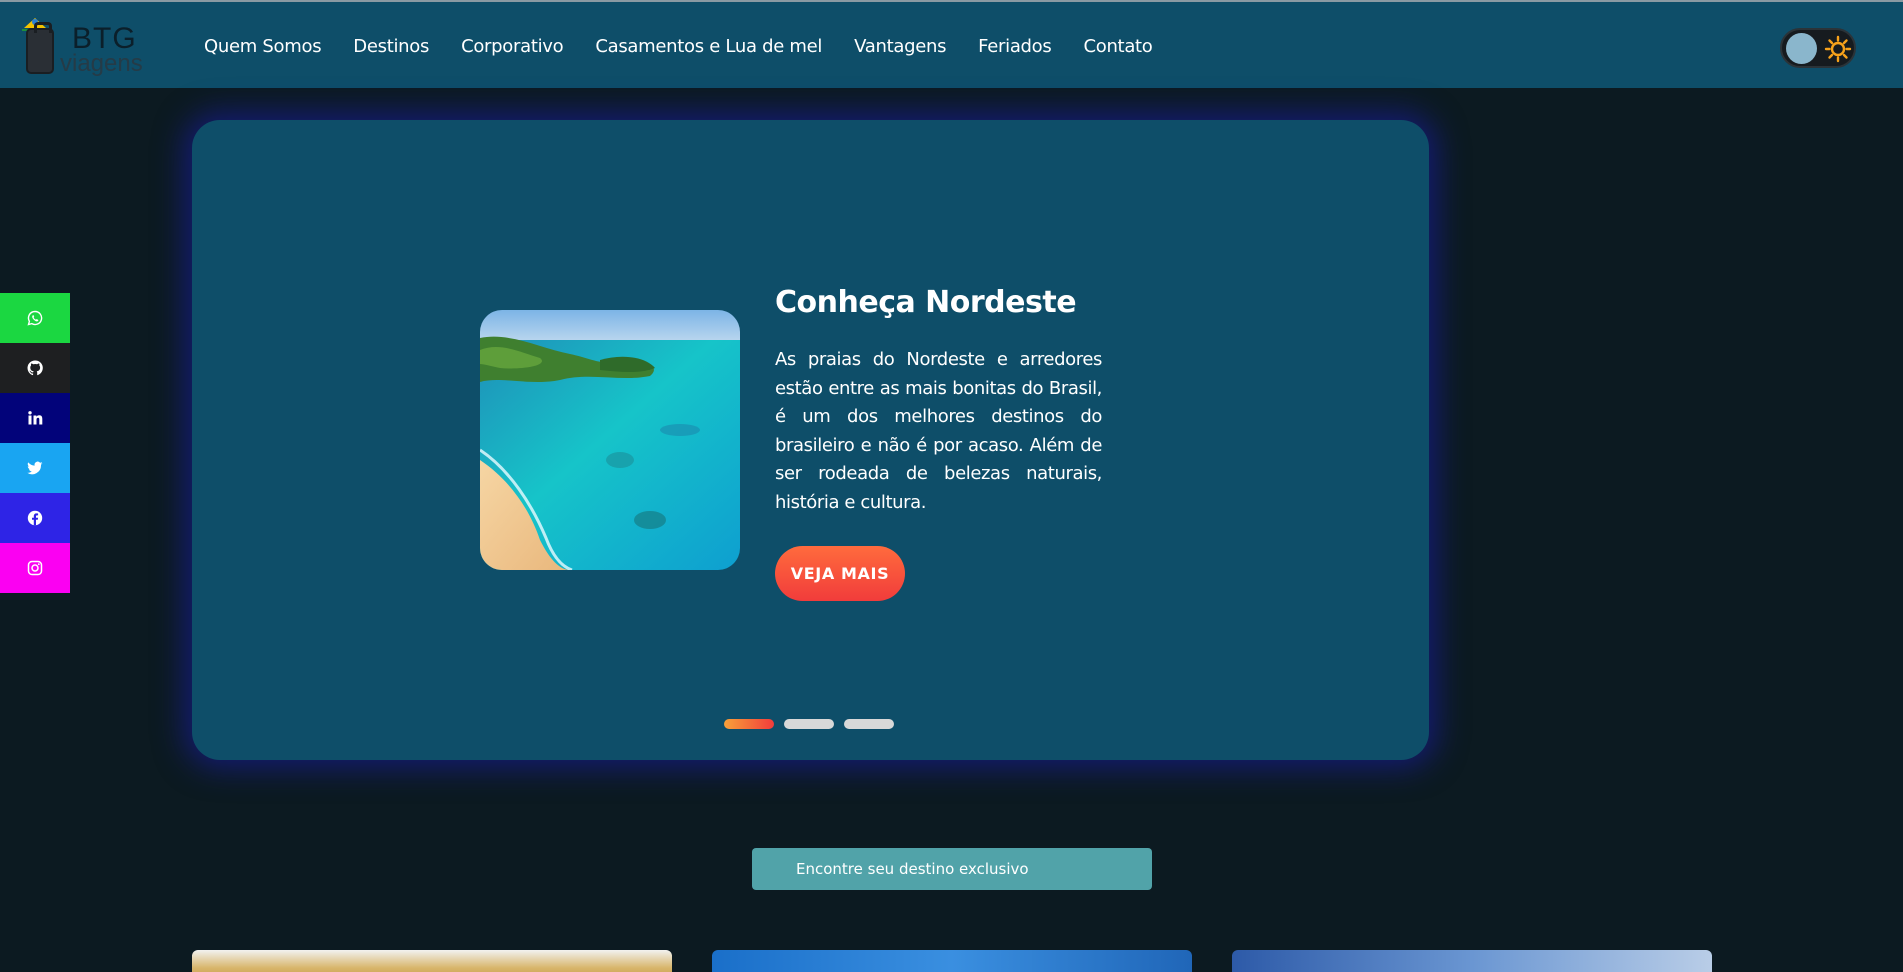  What do you see at coordinates (82, 46) in the screenshot?
I see `brand-logo: BTG viagens` at bounding box center [82, 46].